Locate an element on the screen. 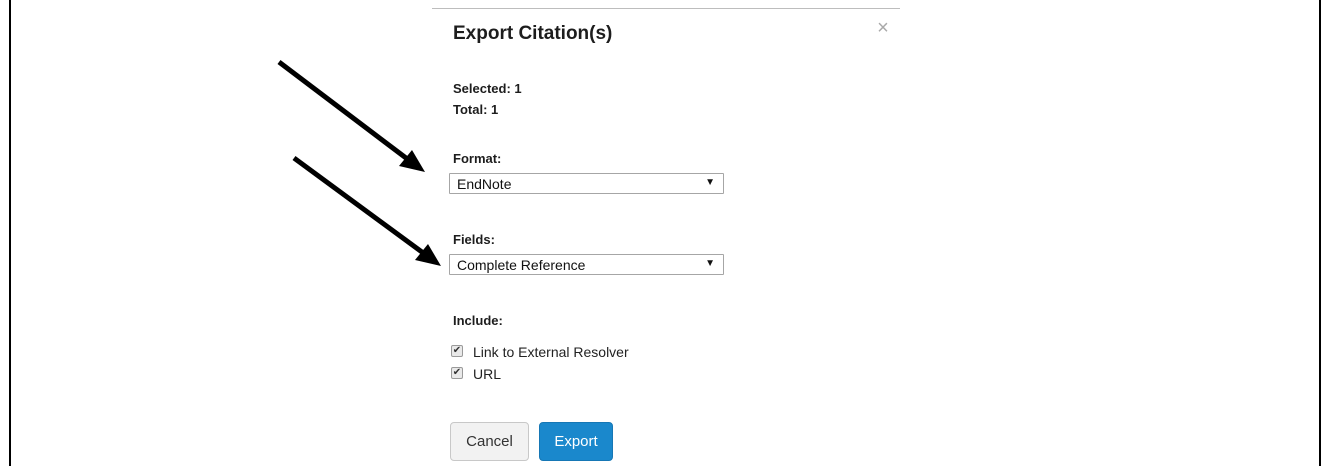 The width and height of the screenshot is (1330, 466). modal-title: Export Citation(s) is located at coordinates (533, 33).